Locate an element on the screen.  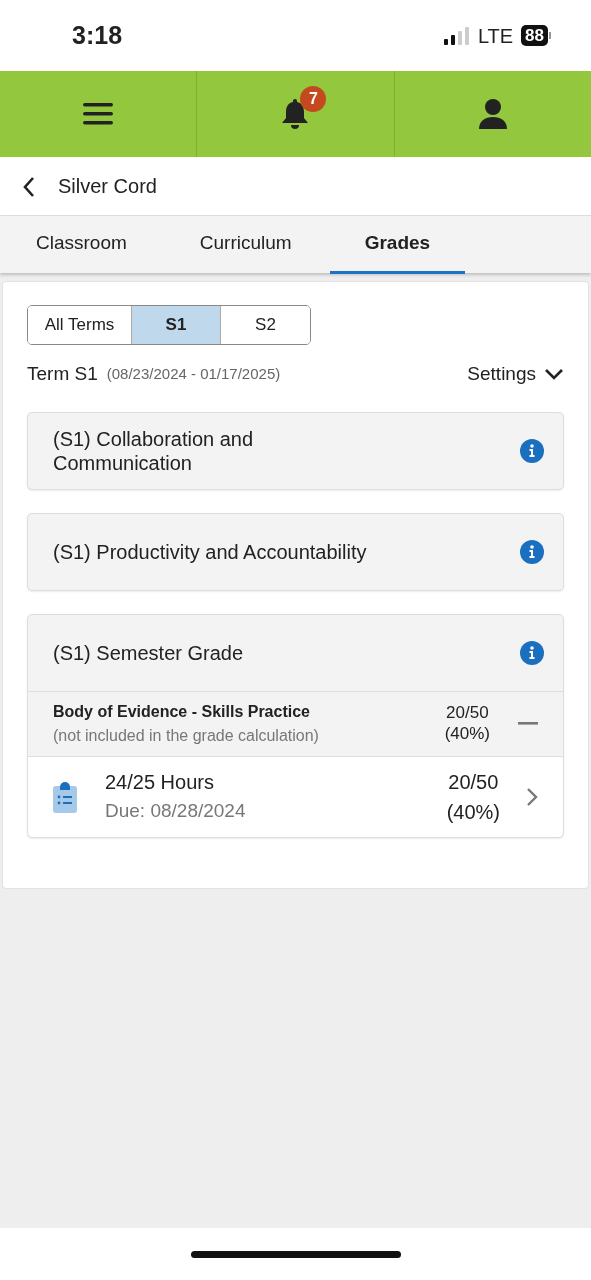
notification-badge: 7 is located at coordinates (313, 99).